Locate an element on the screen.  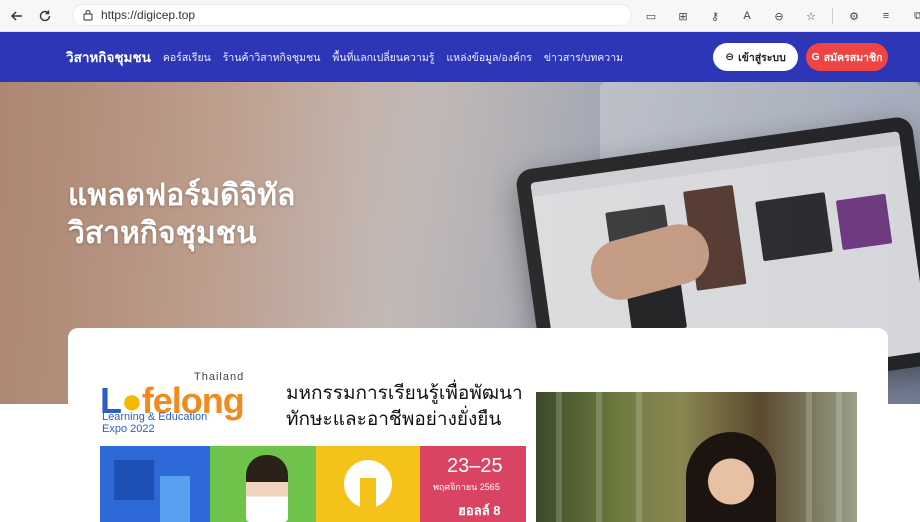
menu-item-resources: แหล่งข้อมูล/องค์กร is located at coordinates (488, 57).